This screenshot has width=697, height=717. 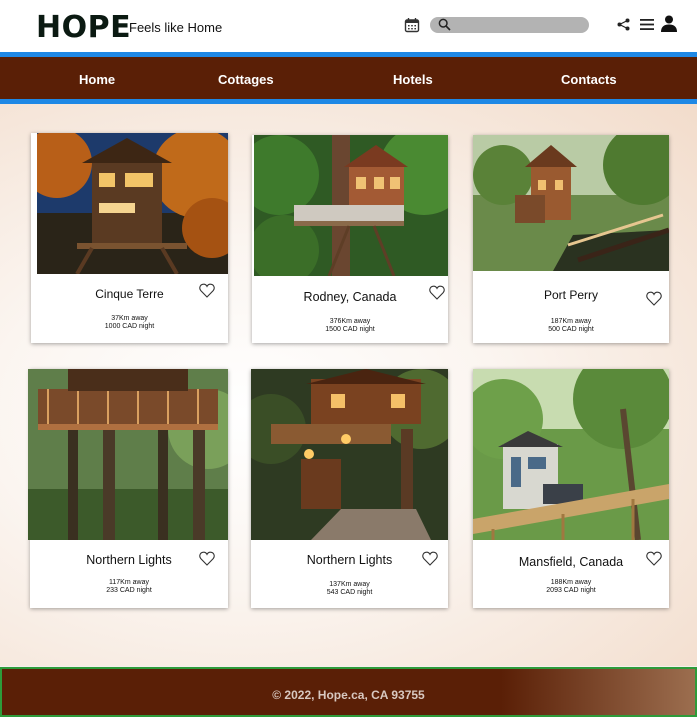 What do you see at coordinates (129, 326) in the screenshot?
I see `listing-price: 1000 CAD night` at bounding box center [129, 326].